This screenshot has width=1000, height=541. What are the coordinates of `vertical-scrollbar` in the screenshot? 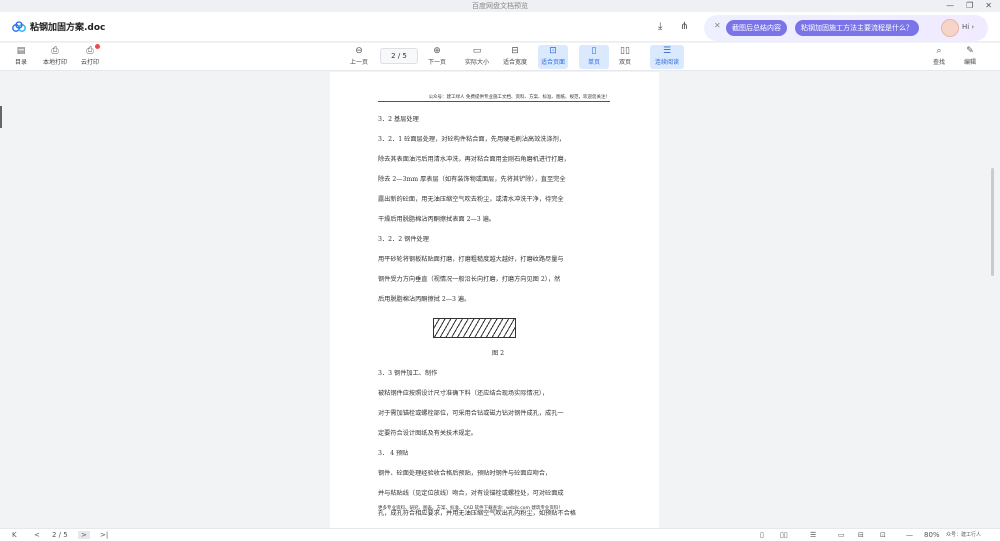 It's located at (992, 222).